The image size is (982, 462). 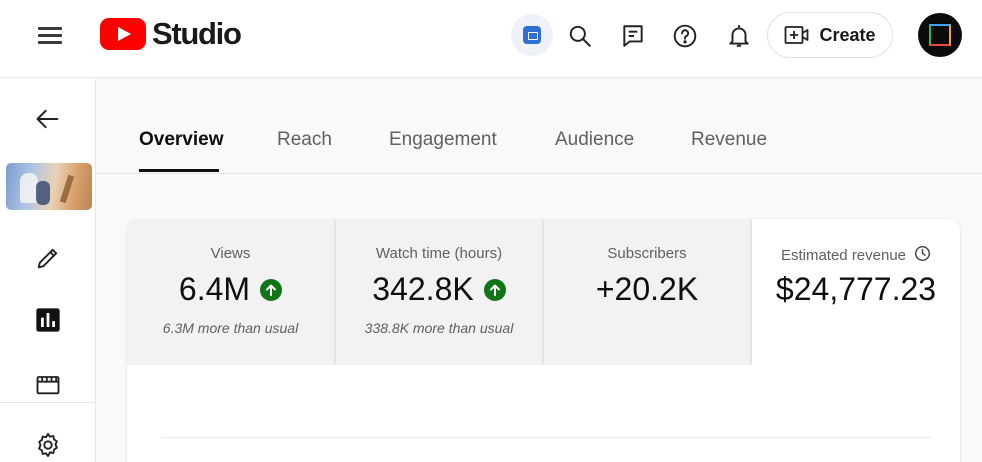 I want to click on active-tab-indicator, so click(x=179, y=170).